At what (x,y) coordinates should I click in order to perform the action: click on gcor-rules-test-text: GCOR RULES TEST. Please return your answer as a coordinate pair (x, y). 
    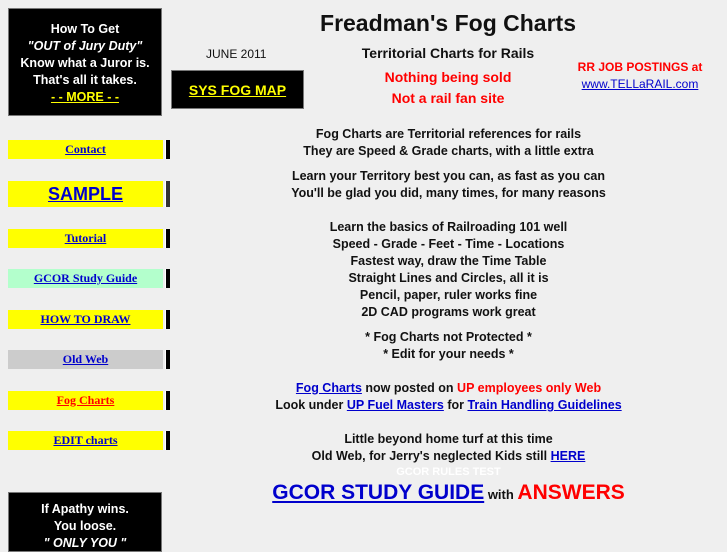
    Looking at the image, I should click on (448, 472).